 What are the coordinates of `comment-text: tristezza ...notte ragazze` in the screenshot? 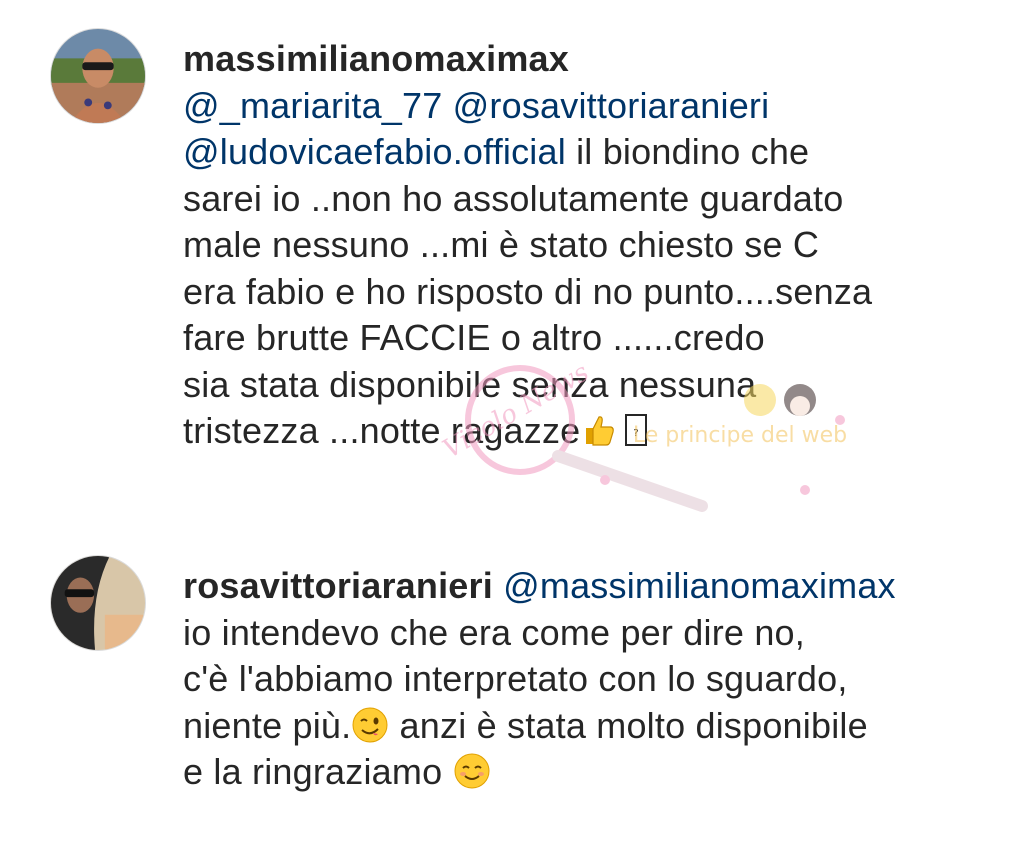 It's located at (382, 430).